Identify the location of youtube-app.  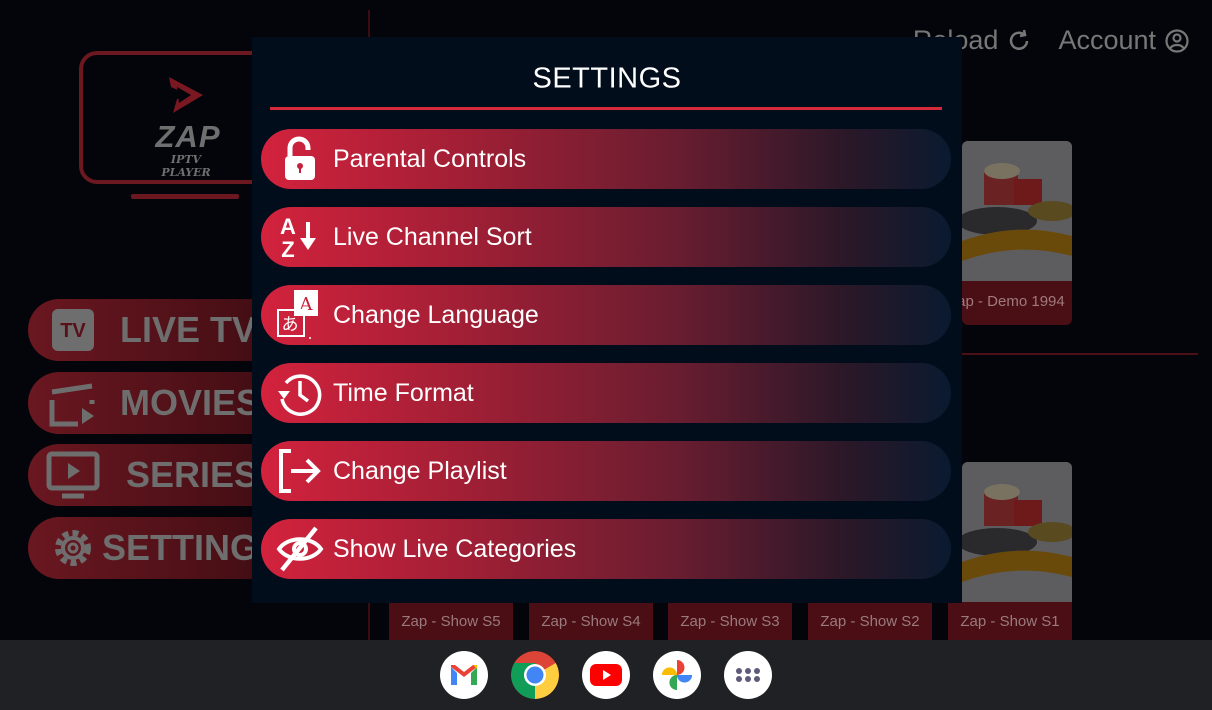
(606, 675).